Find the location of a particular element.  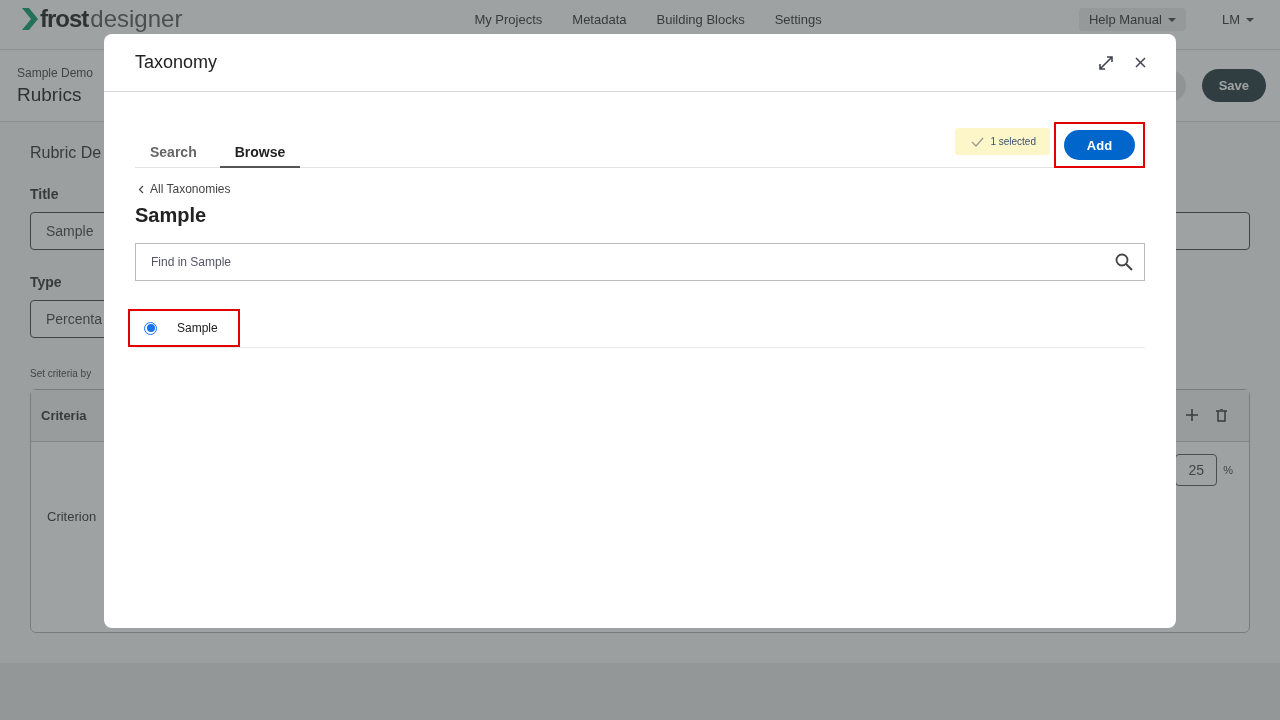

breadcrumb: Sample Demo is located at coordinates (55, 72).